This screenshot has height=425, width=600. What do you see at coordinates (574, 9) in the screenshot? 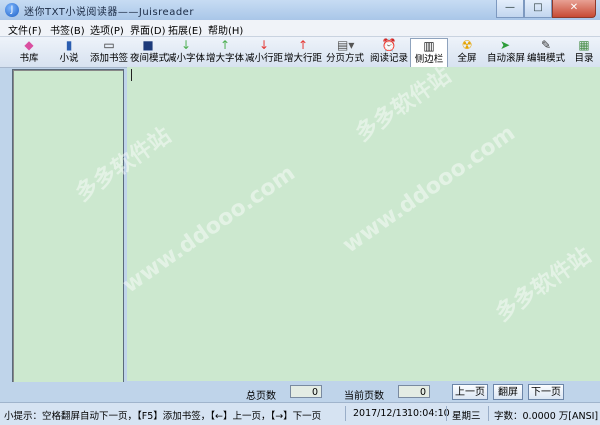
I see `close-button: ✕` at bounding box center [574, 9].